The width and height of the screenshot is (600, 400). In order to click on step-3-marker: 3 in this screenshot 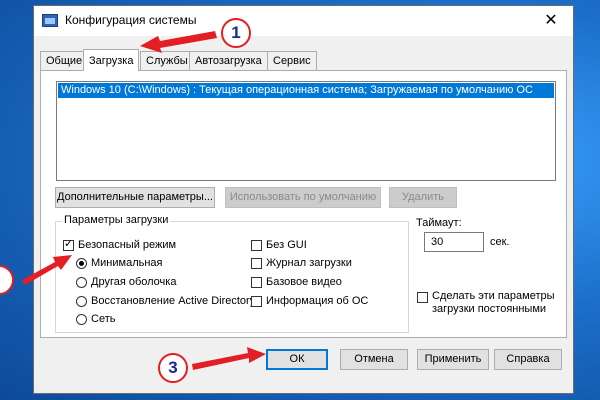, I will do `click(173, 368)`.